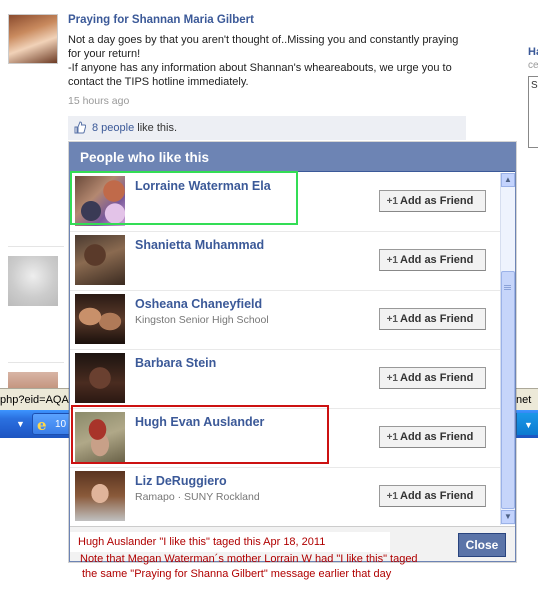 The image size is (538, 590). Describe the element at coordinates (533, 52) in the screenshot. I see `sidebar-heading-fragment: Ha` at that location.